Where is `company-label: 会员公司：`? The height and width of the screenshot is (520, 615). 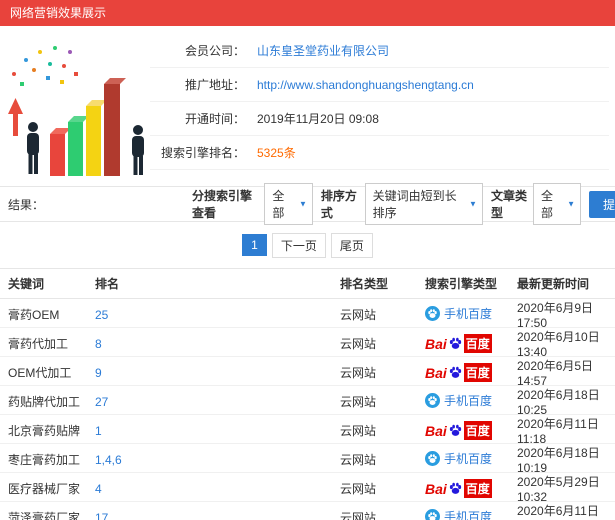 company-label: 会员公司： is located at coordinates (214, 51).